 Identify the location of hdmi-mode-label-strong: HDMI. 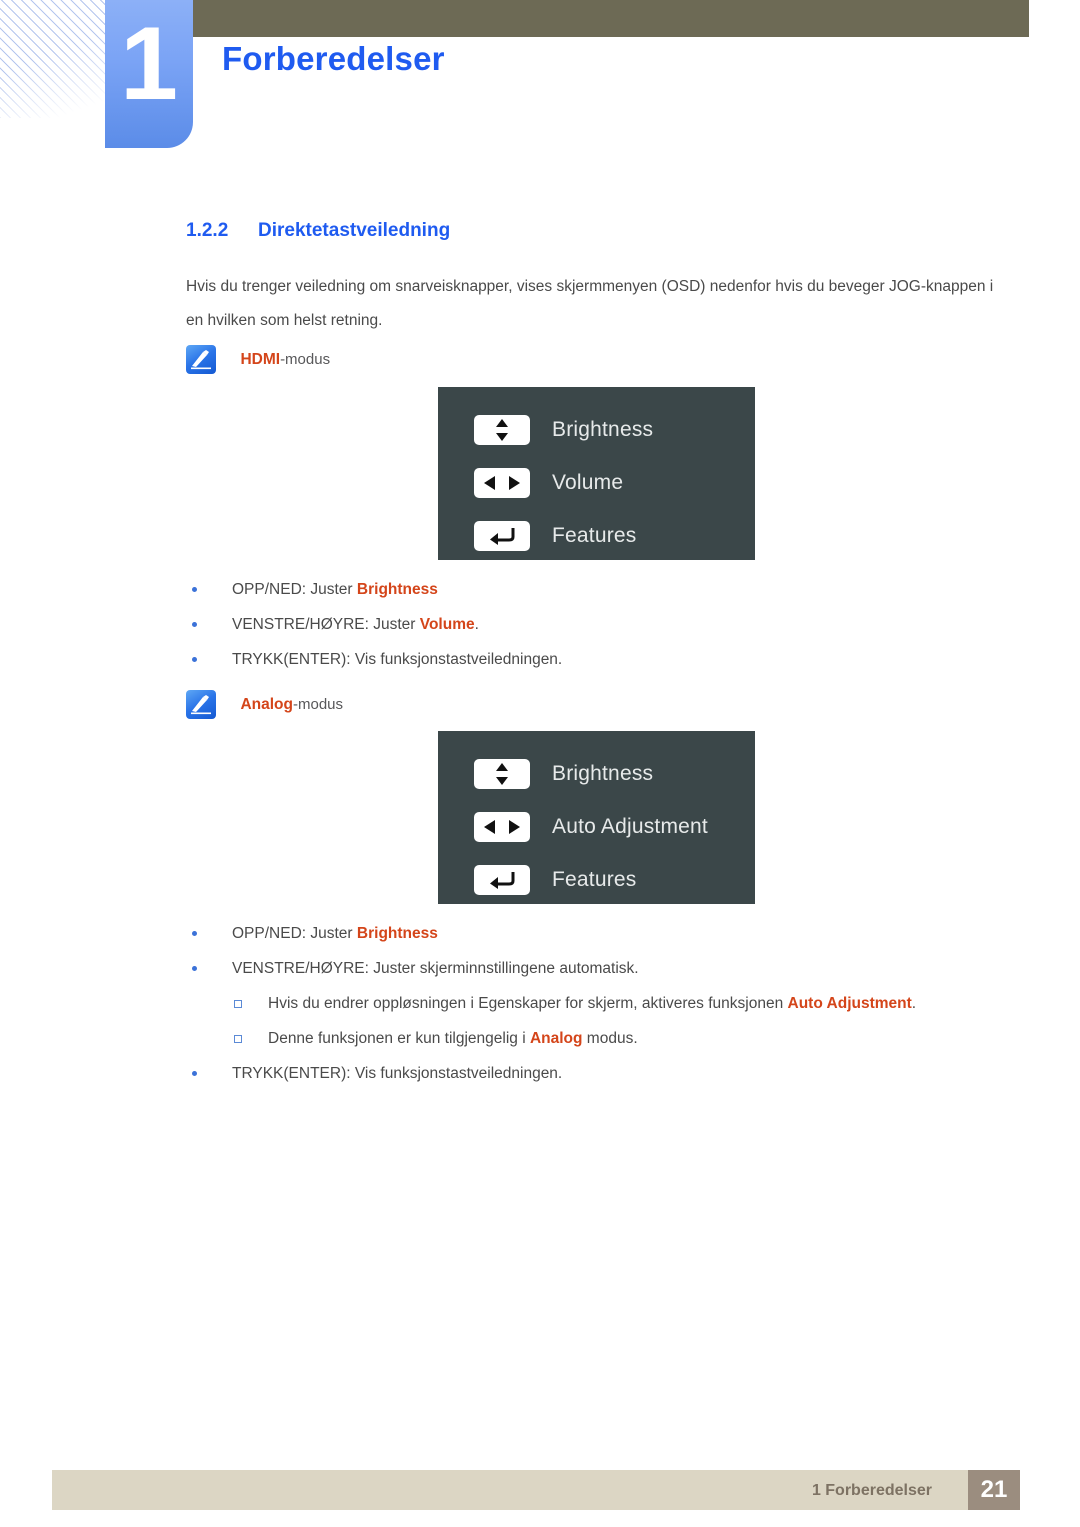
(260, 359).